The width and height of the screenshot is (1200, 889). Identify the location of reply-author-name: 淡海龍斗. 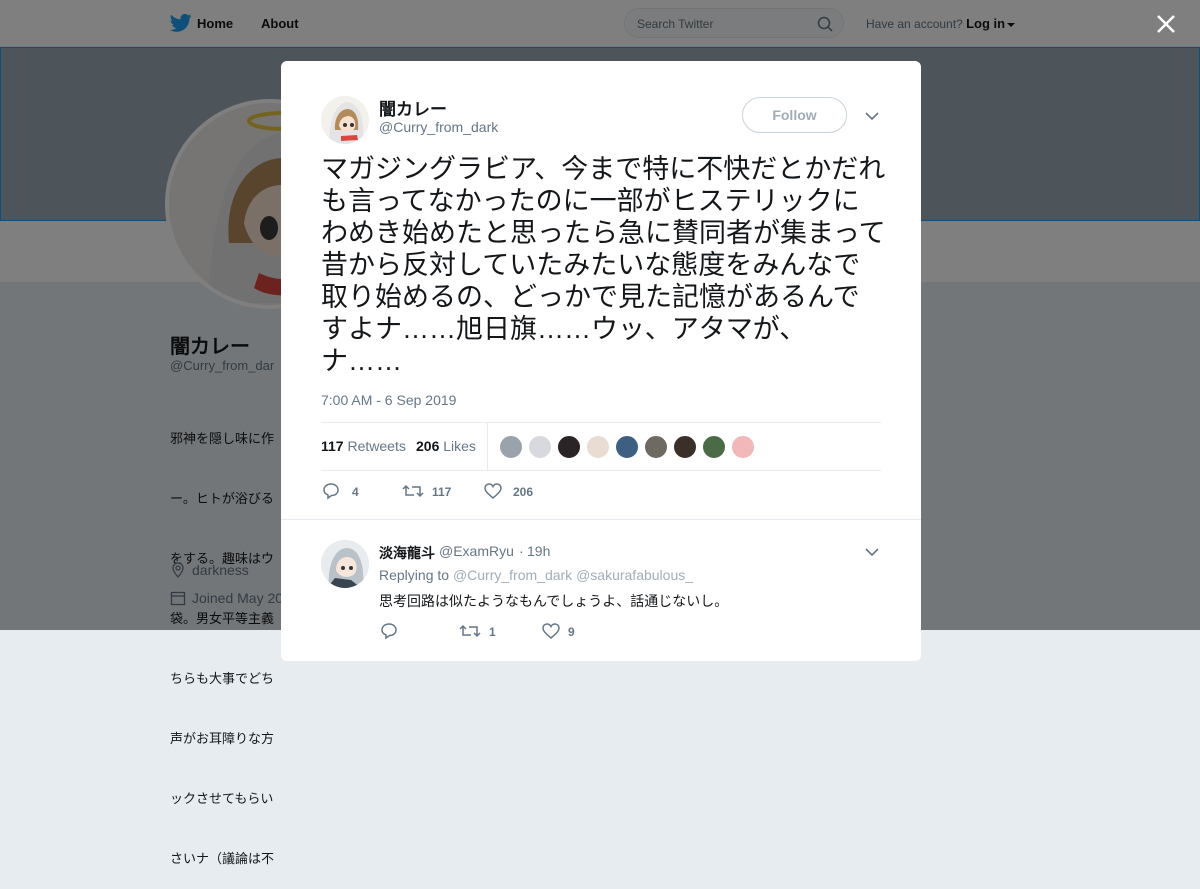
(407, 553).